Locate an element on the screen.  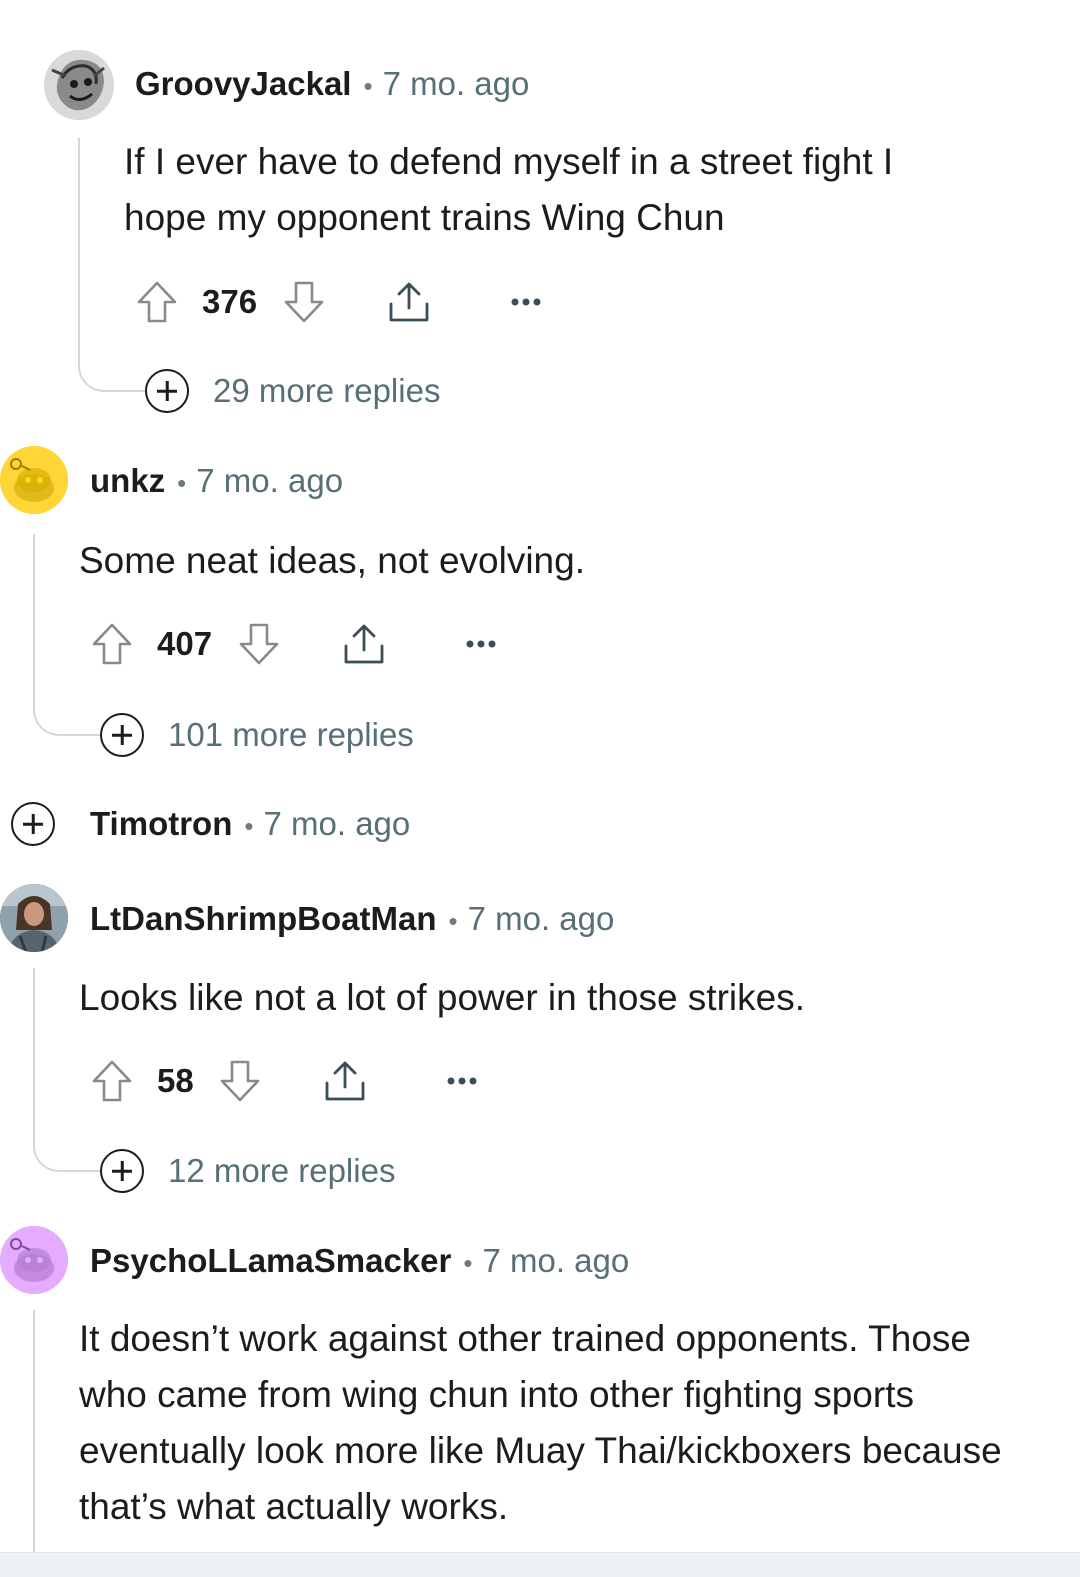
comment-author: unkz • 7 mo. ago is located at coordinates (216, 482).